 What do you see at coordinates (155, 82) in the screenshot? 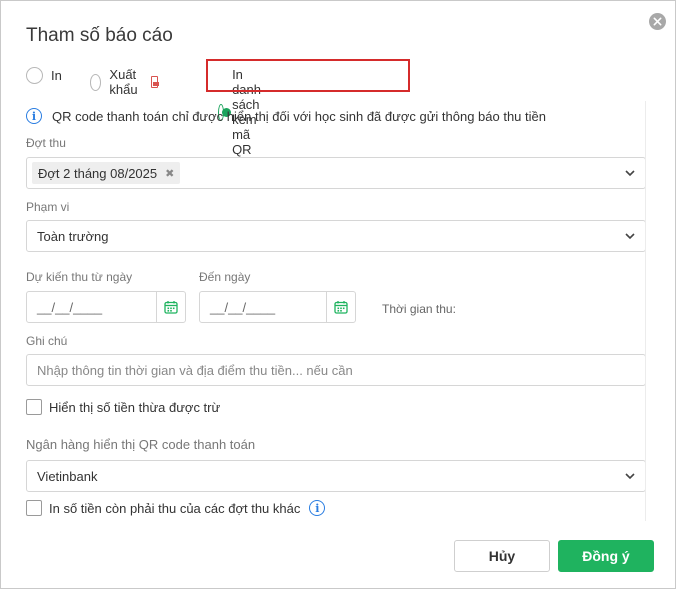
I see `pdf-file-icon` at bounding box center [155, 82].